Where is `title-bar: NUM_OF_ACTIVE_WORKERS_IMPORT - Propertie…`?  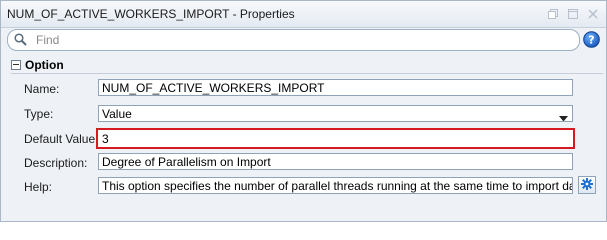
title-bar: NUM_OF_ACTIVE_WORKERS_IMPORT - Propertie… is located at coordinates (303, 14).